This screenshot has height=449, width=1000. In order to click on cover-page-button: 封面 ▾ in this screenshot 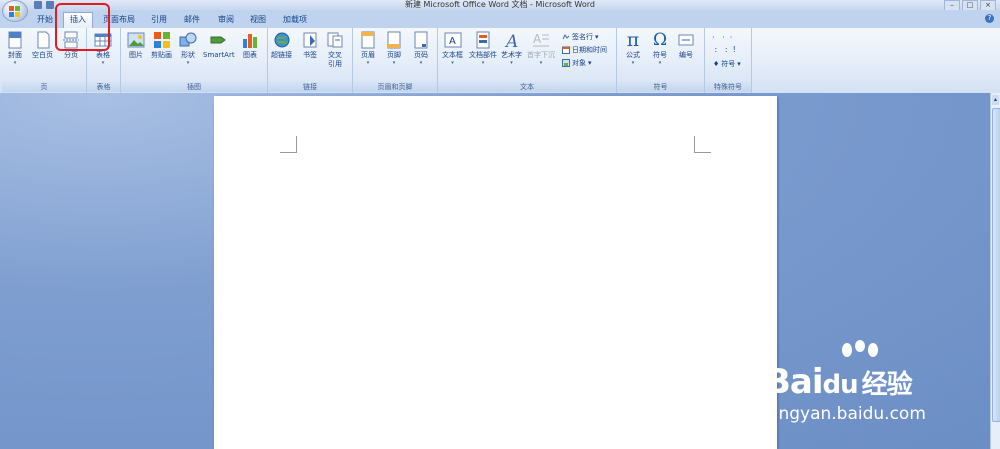, I will do `click(15, 48)`.